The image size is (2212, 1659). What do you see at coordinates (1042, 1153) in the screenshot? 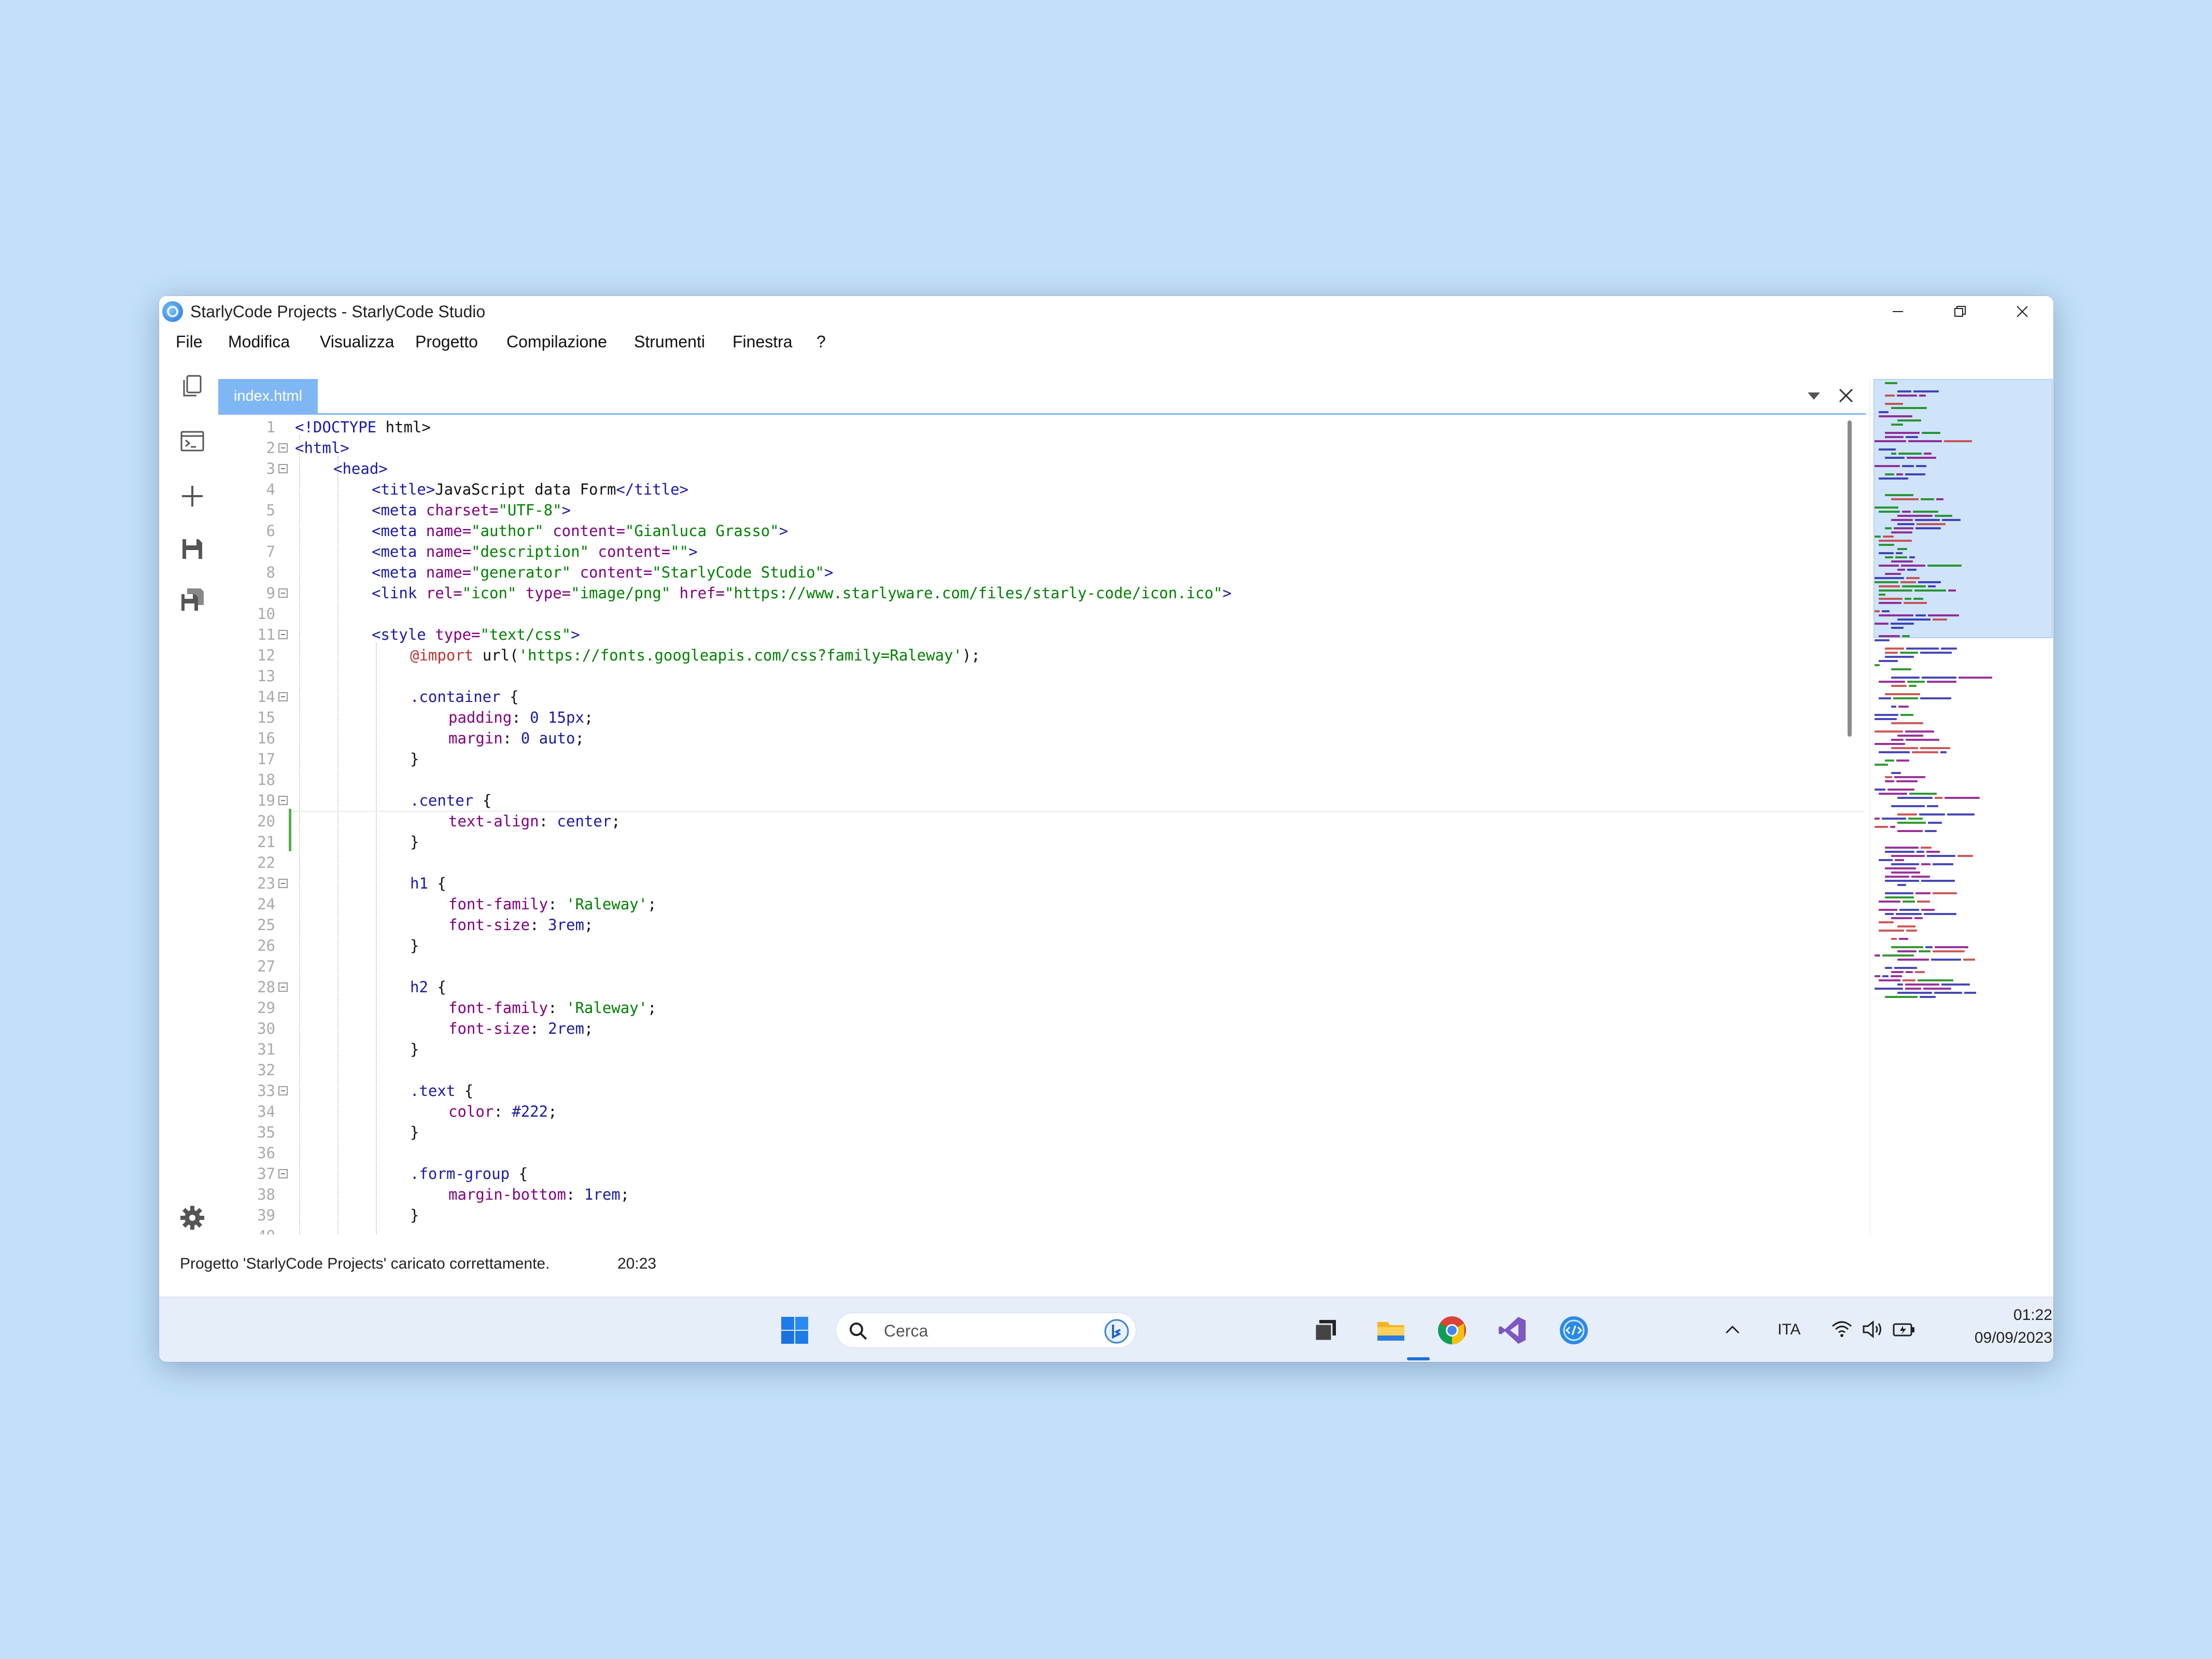
I see `code-line: 36` at bounding box center [1042, 1153].